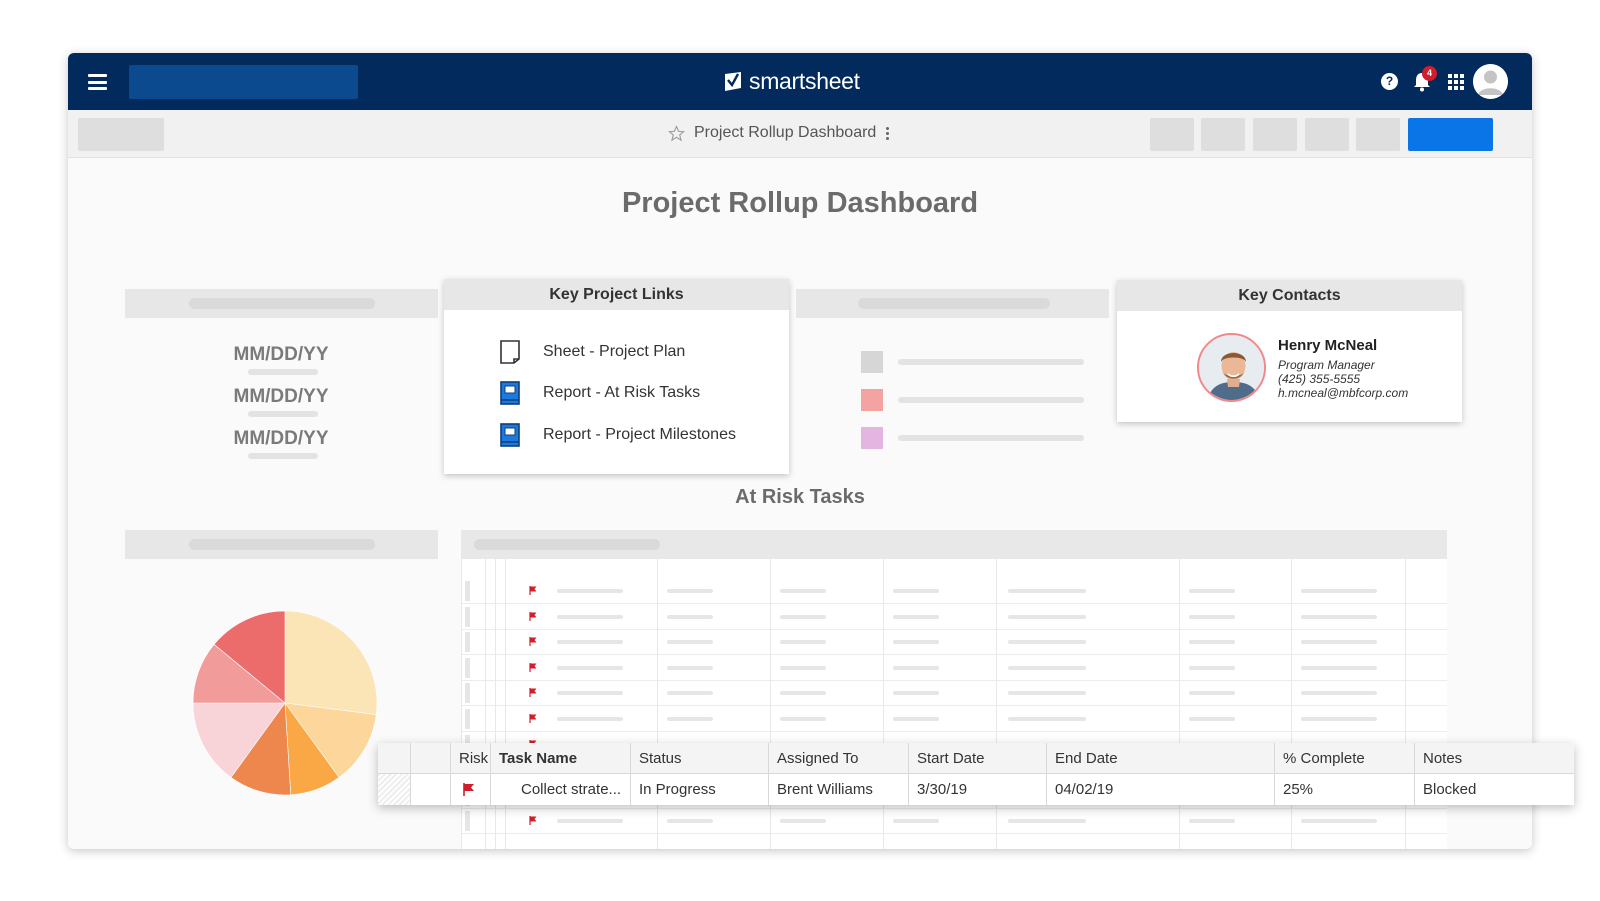 The width and height of the screenshot is (1600, 901). What do you see at coordinates (1389, 81) in the screenshot?
I see `help-icon: ?` at bounding box center [1389, 81].